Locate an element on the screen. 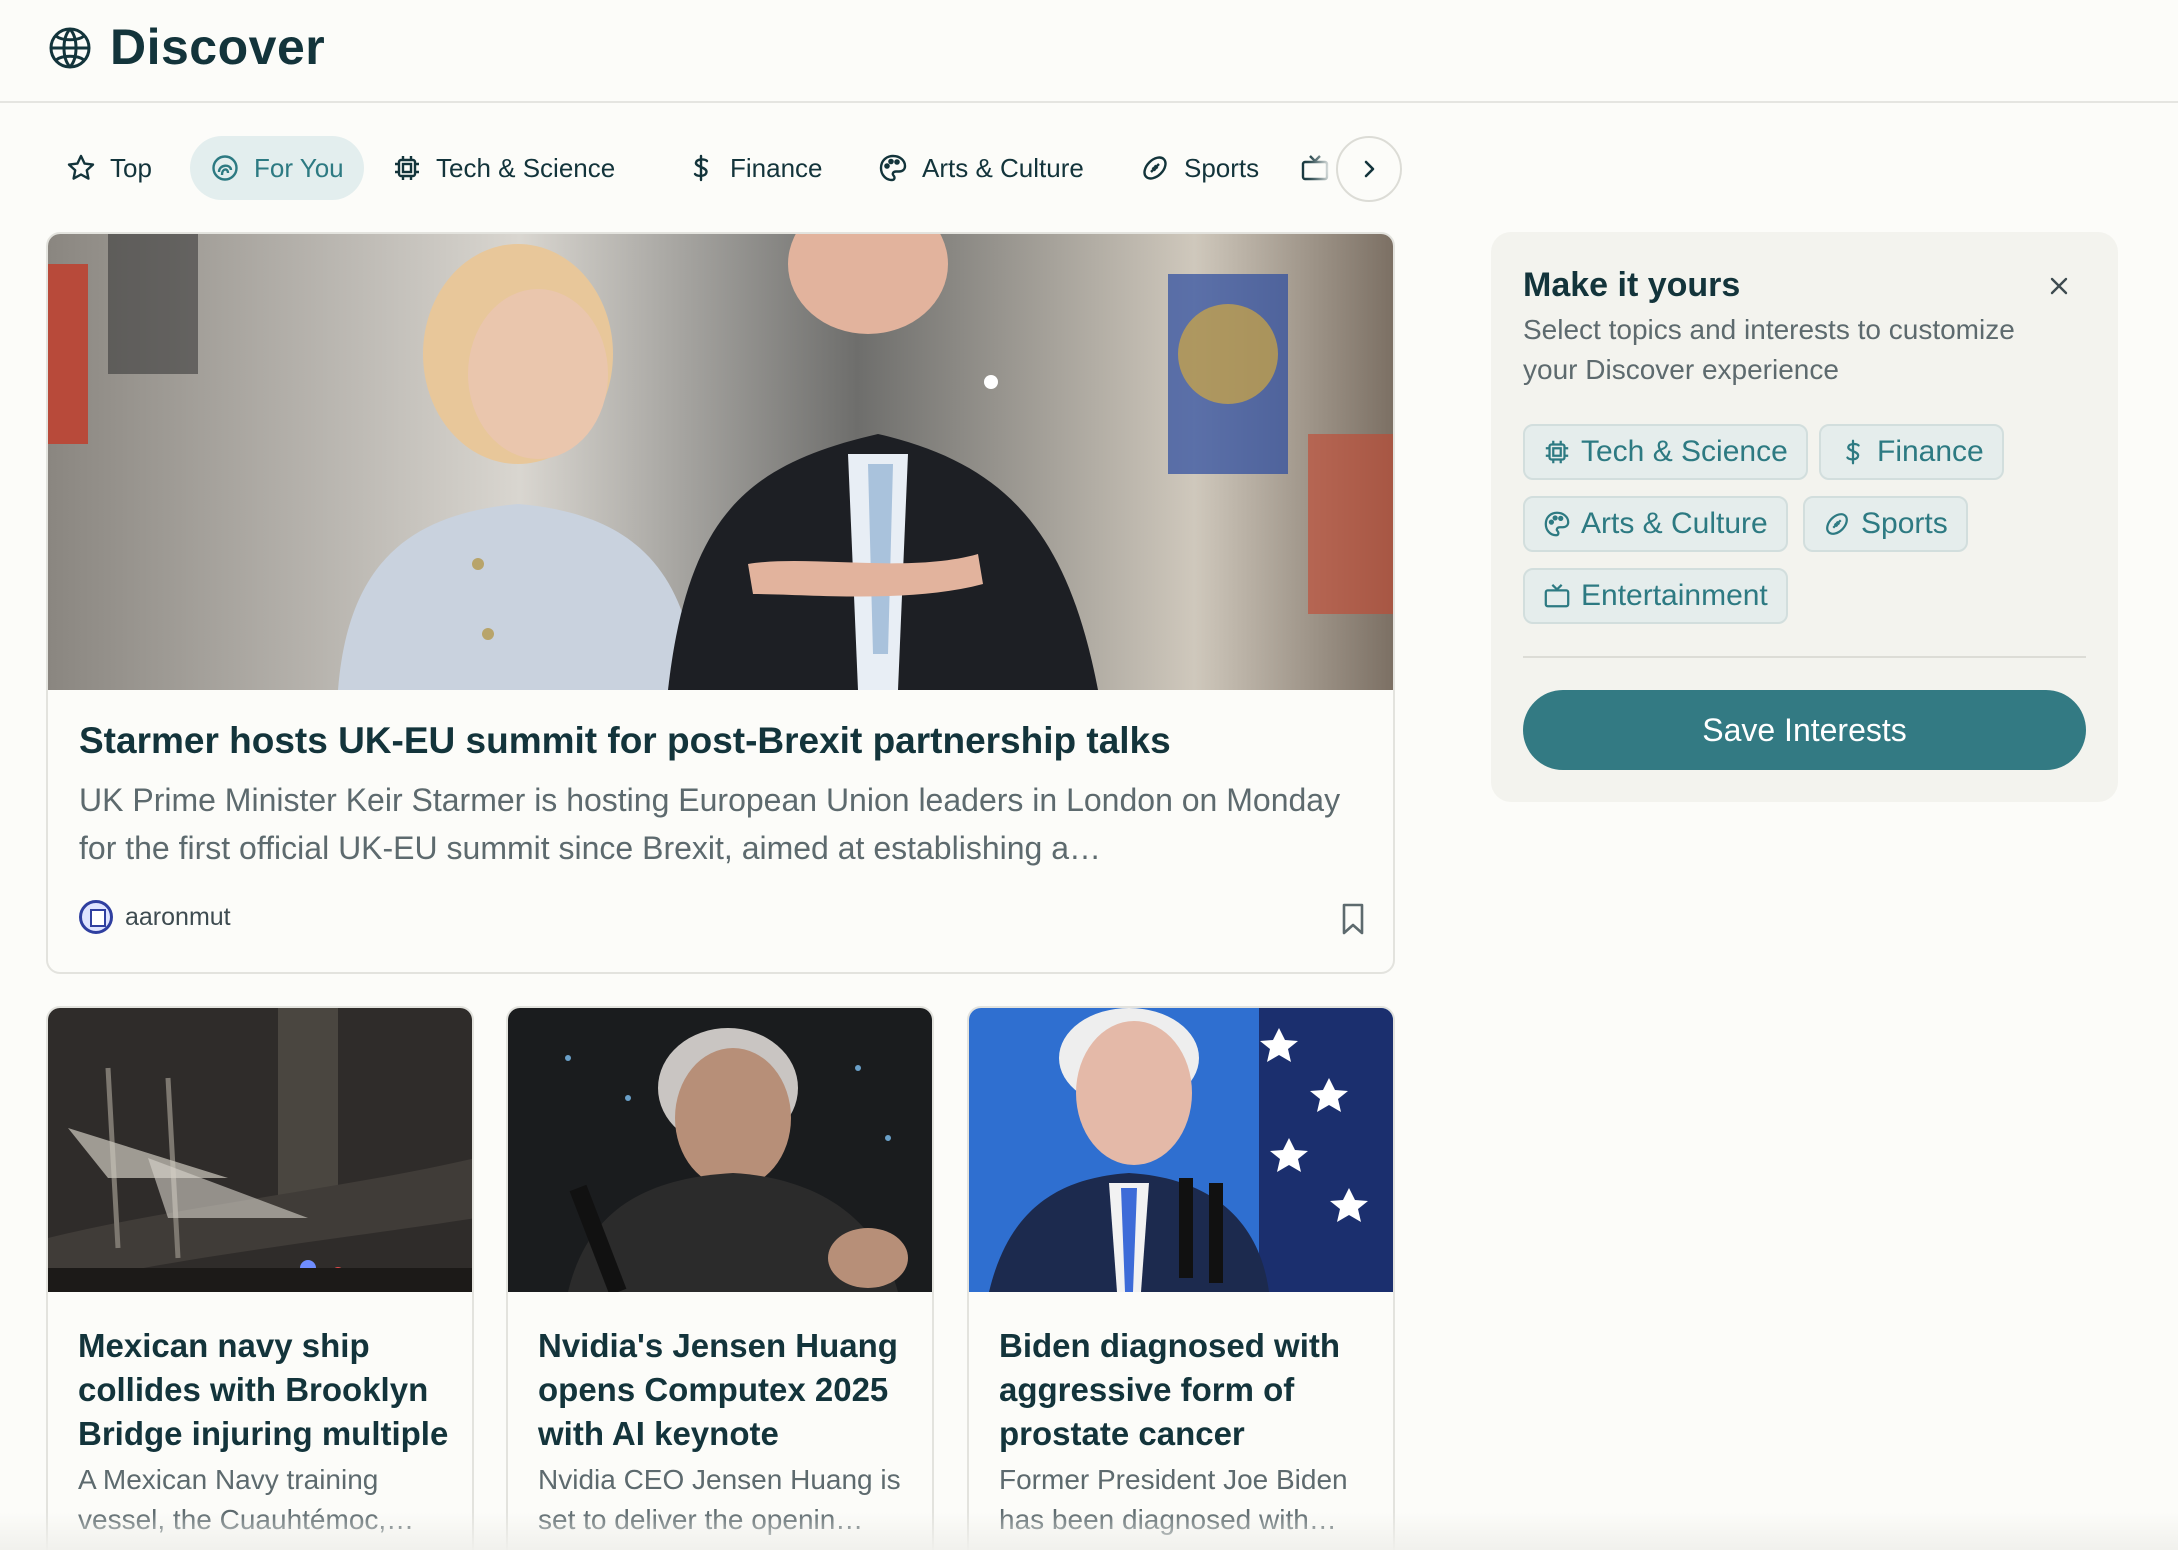  author-name: aaronmut is located at coordinates (178, 916).